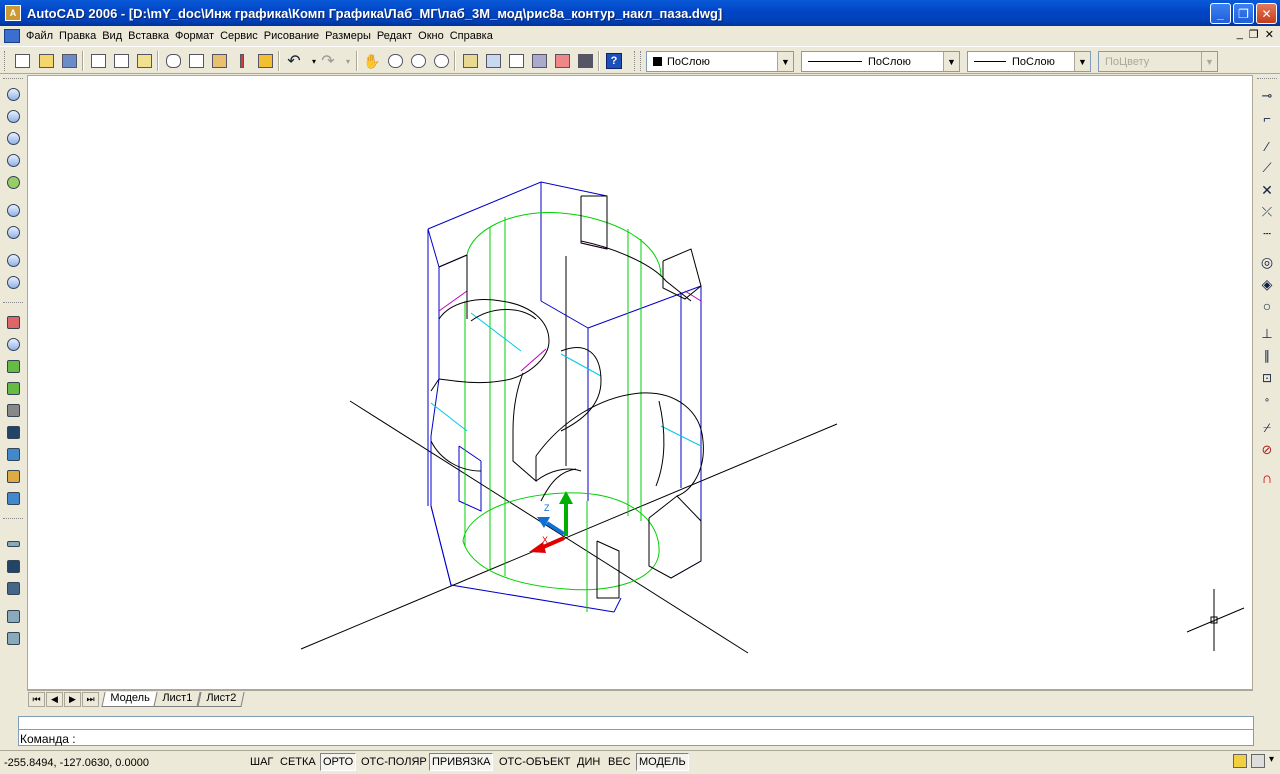 This screenshot has width=1280, height=774. I want to click on menu-help: Справка, so click(474, 36).